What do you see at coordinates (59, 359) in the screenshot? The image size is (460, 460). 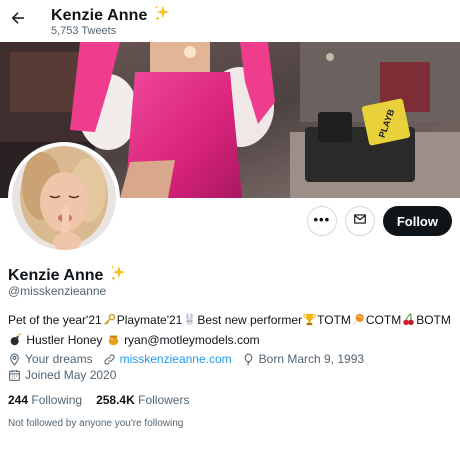 I see `location-text: Your dreams` at bounding box center [59, 359].